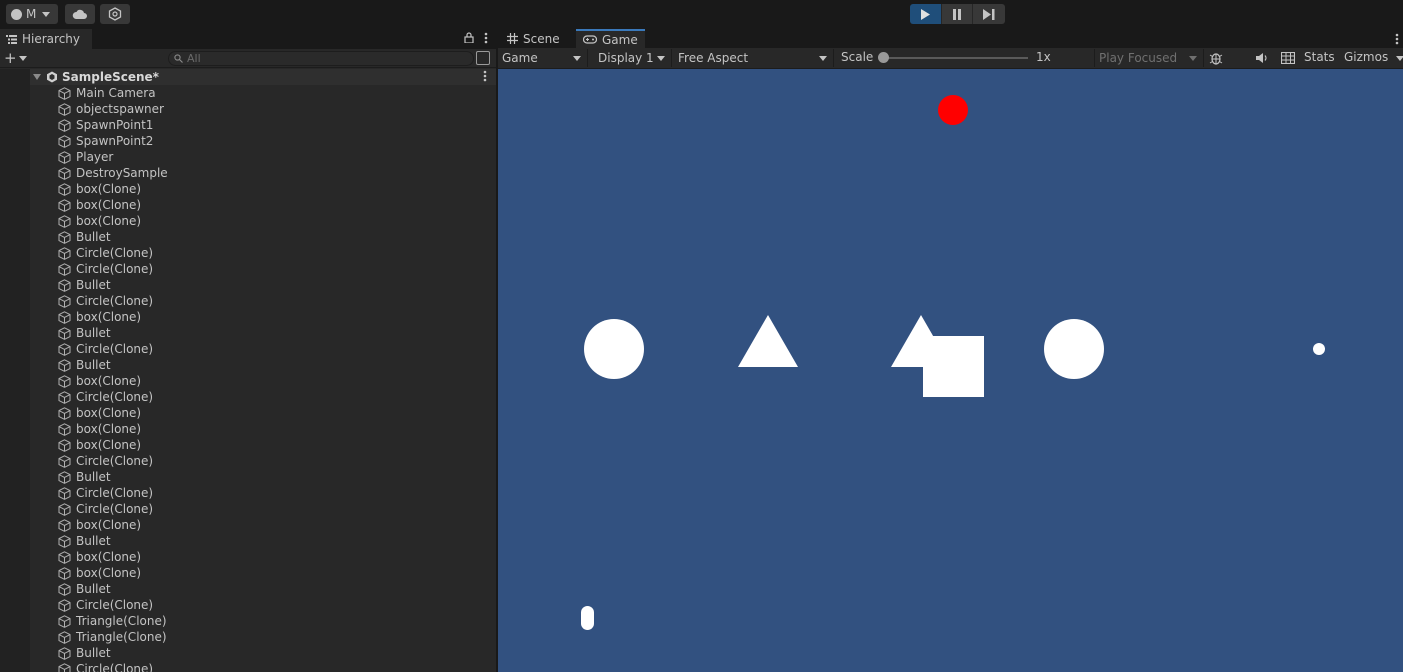 The width and height of the screenshot is (1403, 672). What do you see at coordinates (178, 58) in the screenshot?
I see `search-icon` at bounding box center [178, 58].